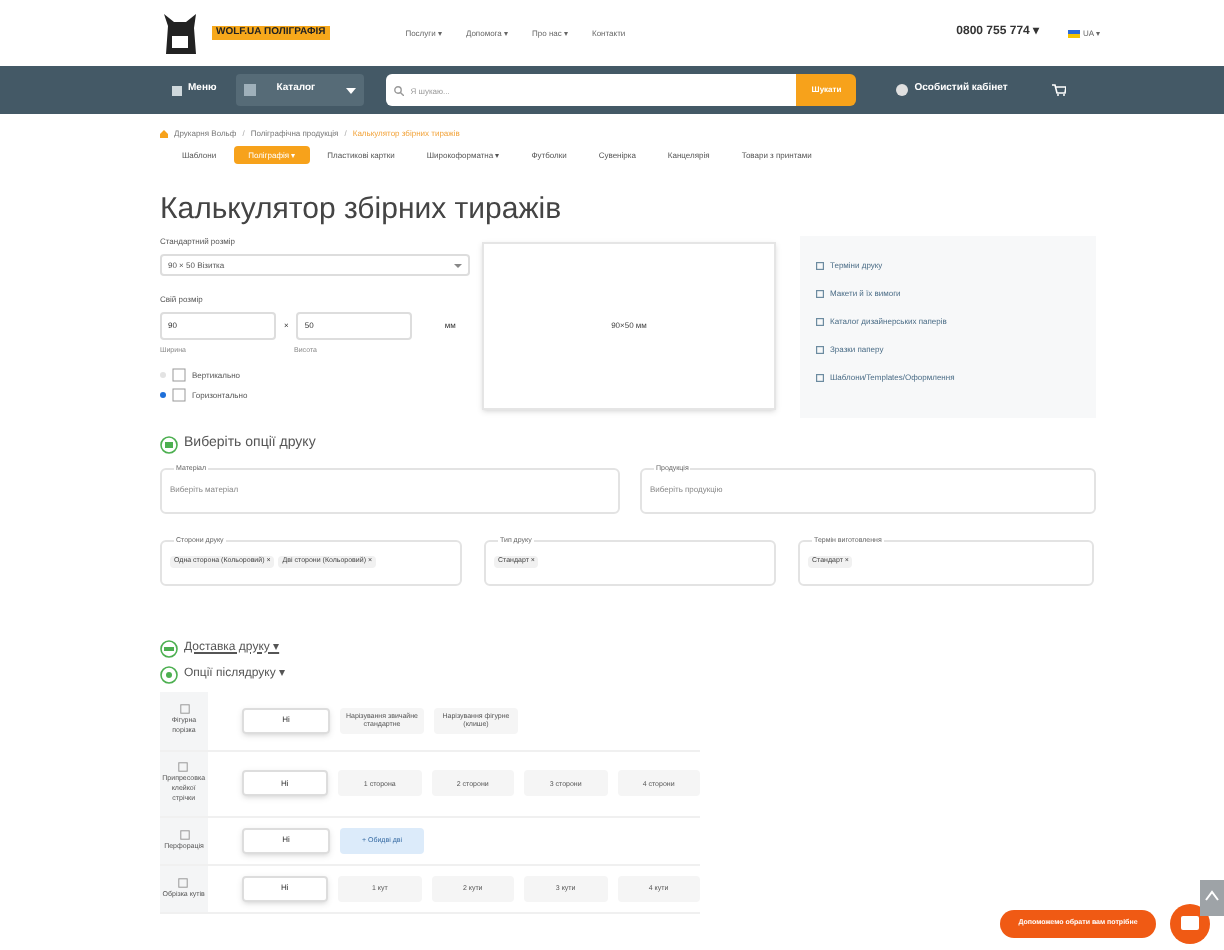 The height and width of the screenshot is (950, 1224). What do you see at coordinates (361, 210) in the screenshot?
I see `page-title: Калькулятор збірних тиражів` at bounding box center [361, 210].